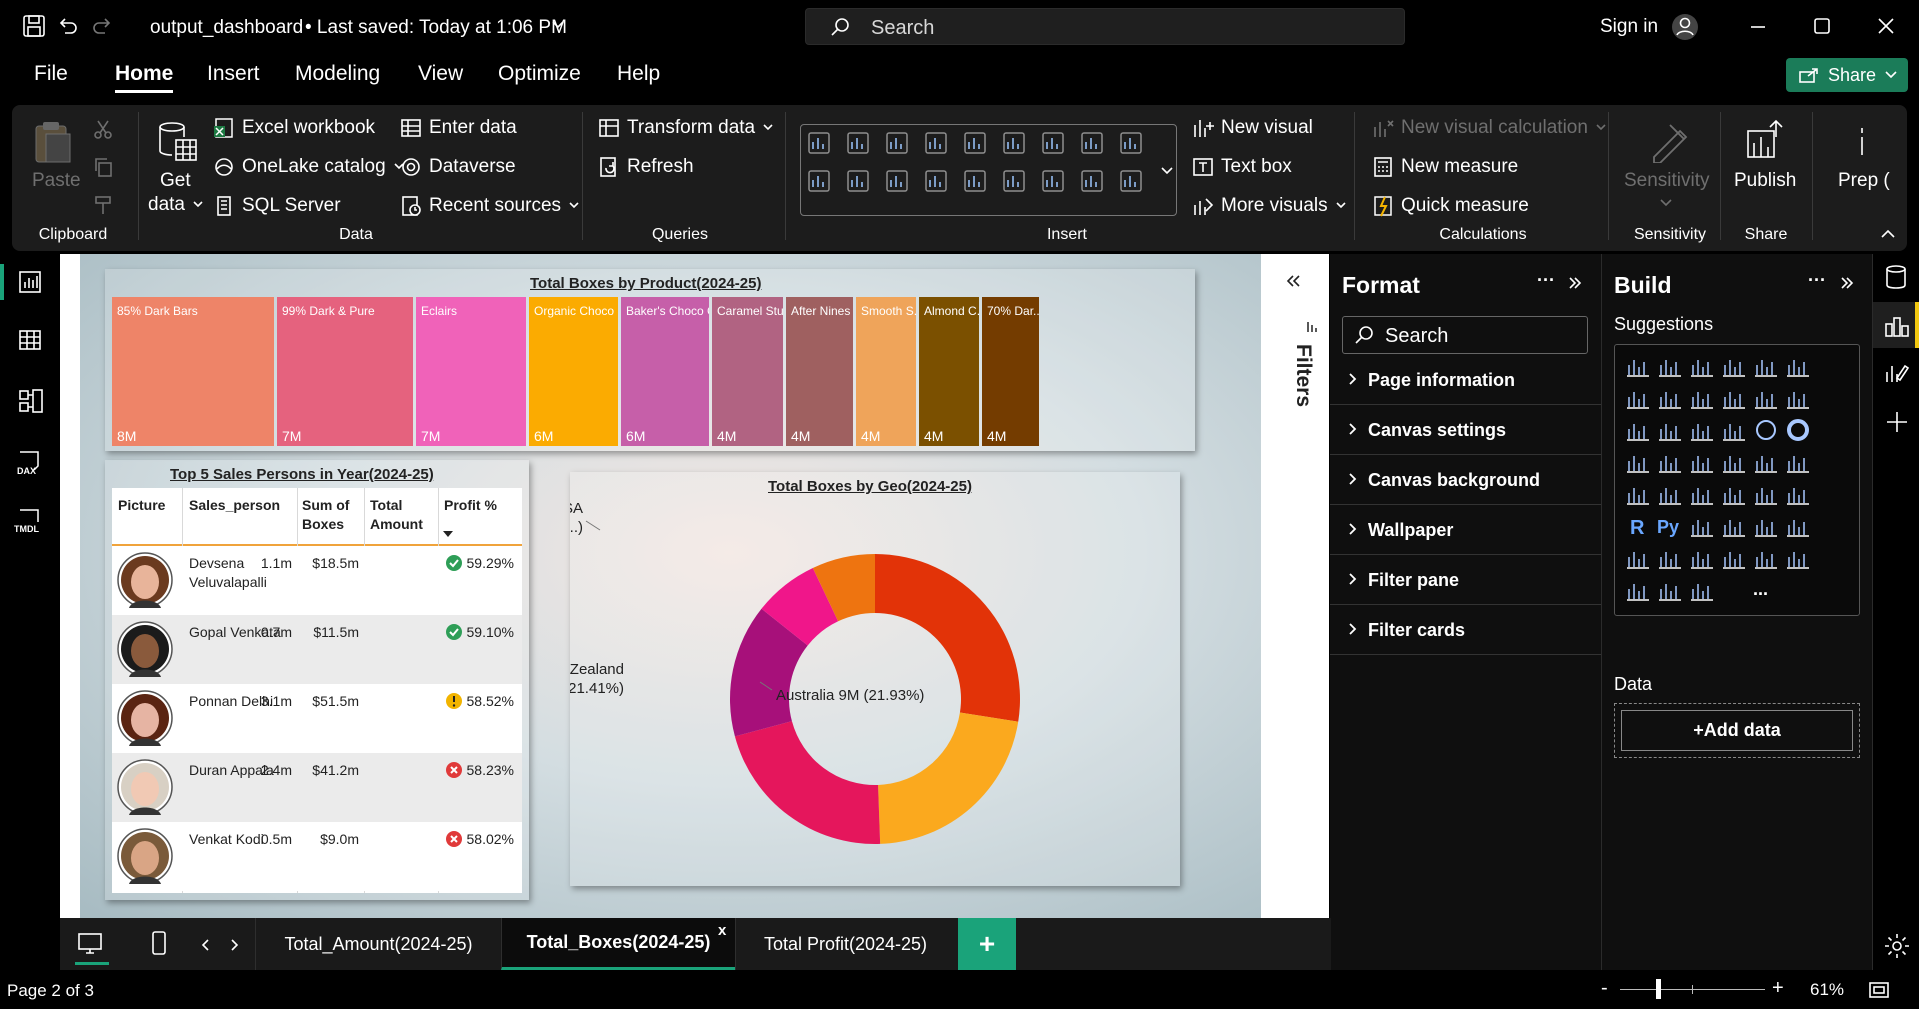  Describe the element at coordinates (1736, 528) in the screenshot. I see `decomposition-tree-icon` at that location.